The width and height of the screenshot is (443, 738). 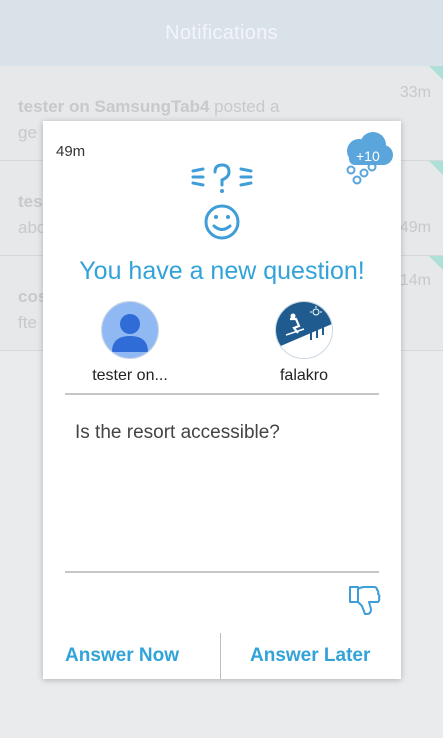 What do you see at coordinates (222, 271) in the screenshot?
I see `dialog-title: You have a new question!` at bounding box center [222, 271].